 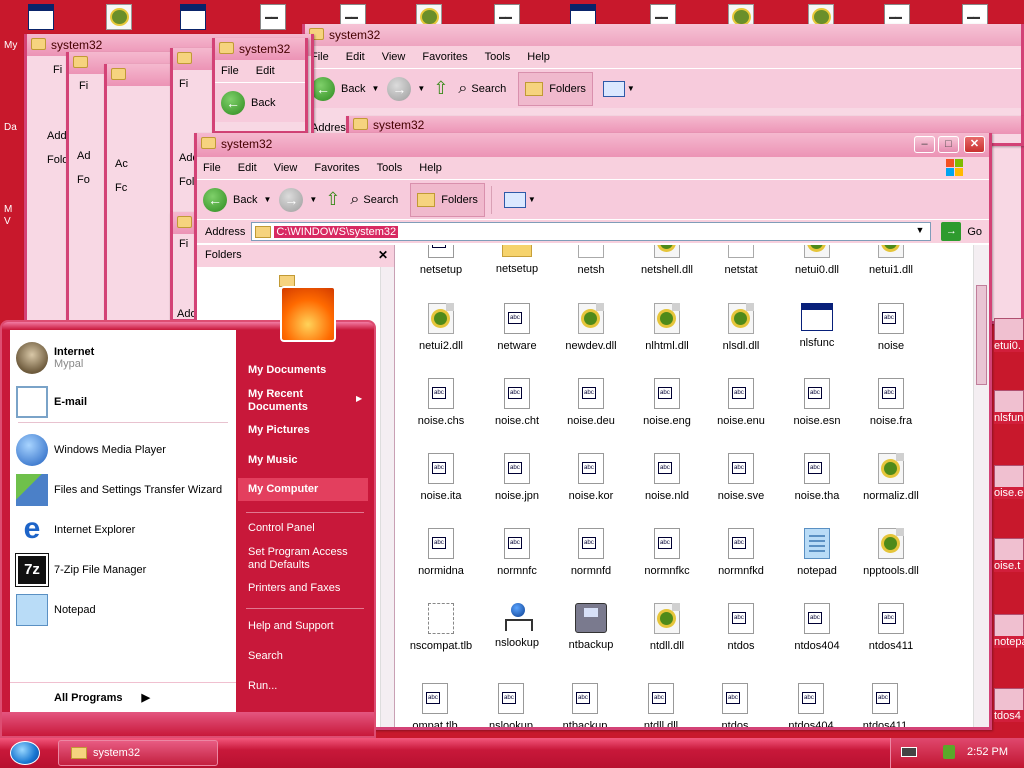 I want to click on place-my-computer: My Computer, so click(x=303, y=489).